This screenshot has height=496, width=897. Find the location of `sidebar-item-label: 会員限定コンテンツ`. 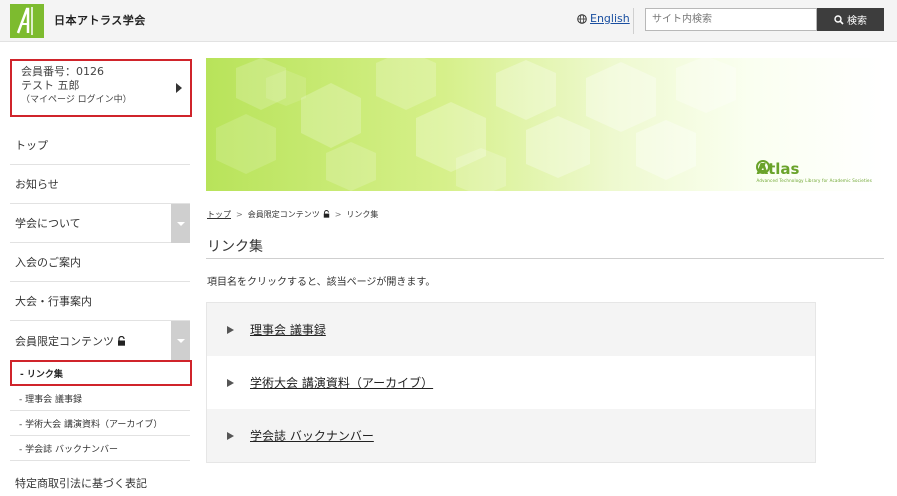

sidebar-item-label: 会員限定コンテンツ is located at coordinates (64, 341).